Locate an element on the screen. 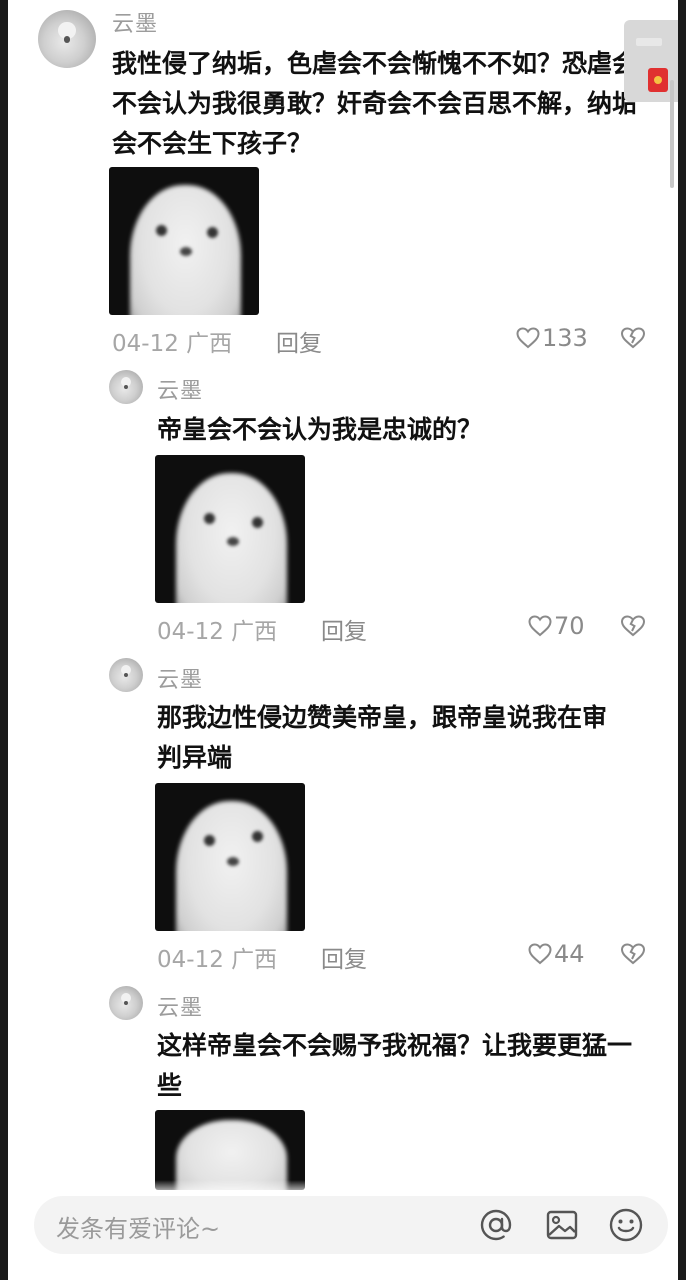  mention-button is located at coordinates (496, 1225).